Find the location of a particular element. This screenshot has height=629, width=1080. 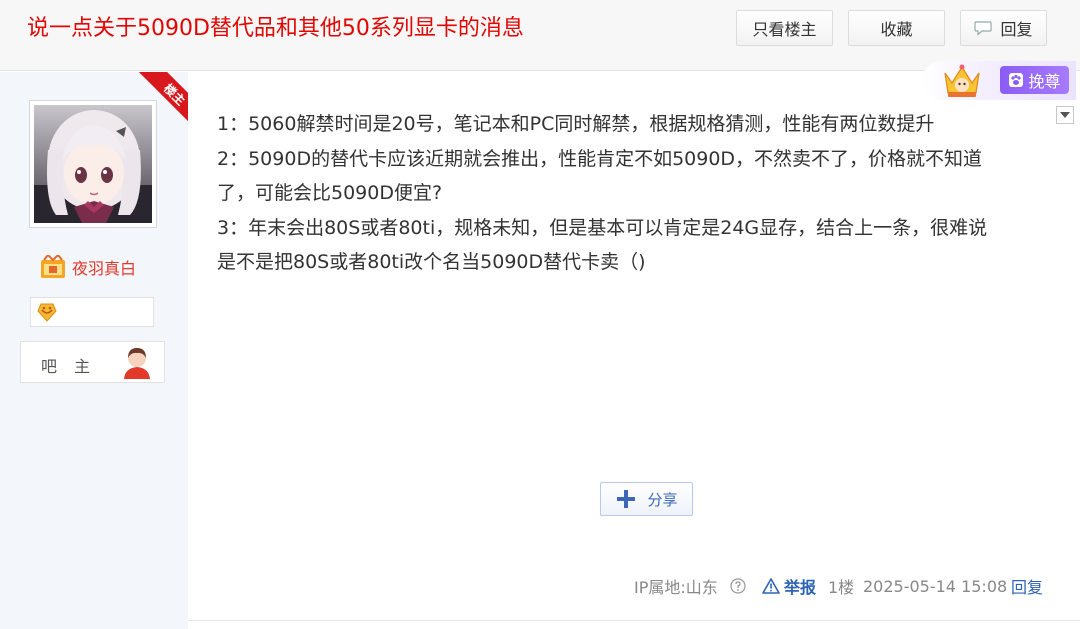

share-plus-icon is located at coordinates (626, 499).